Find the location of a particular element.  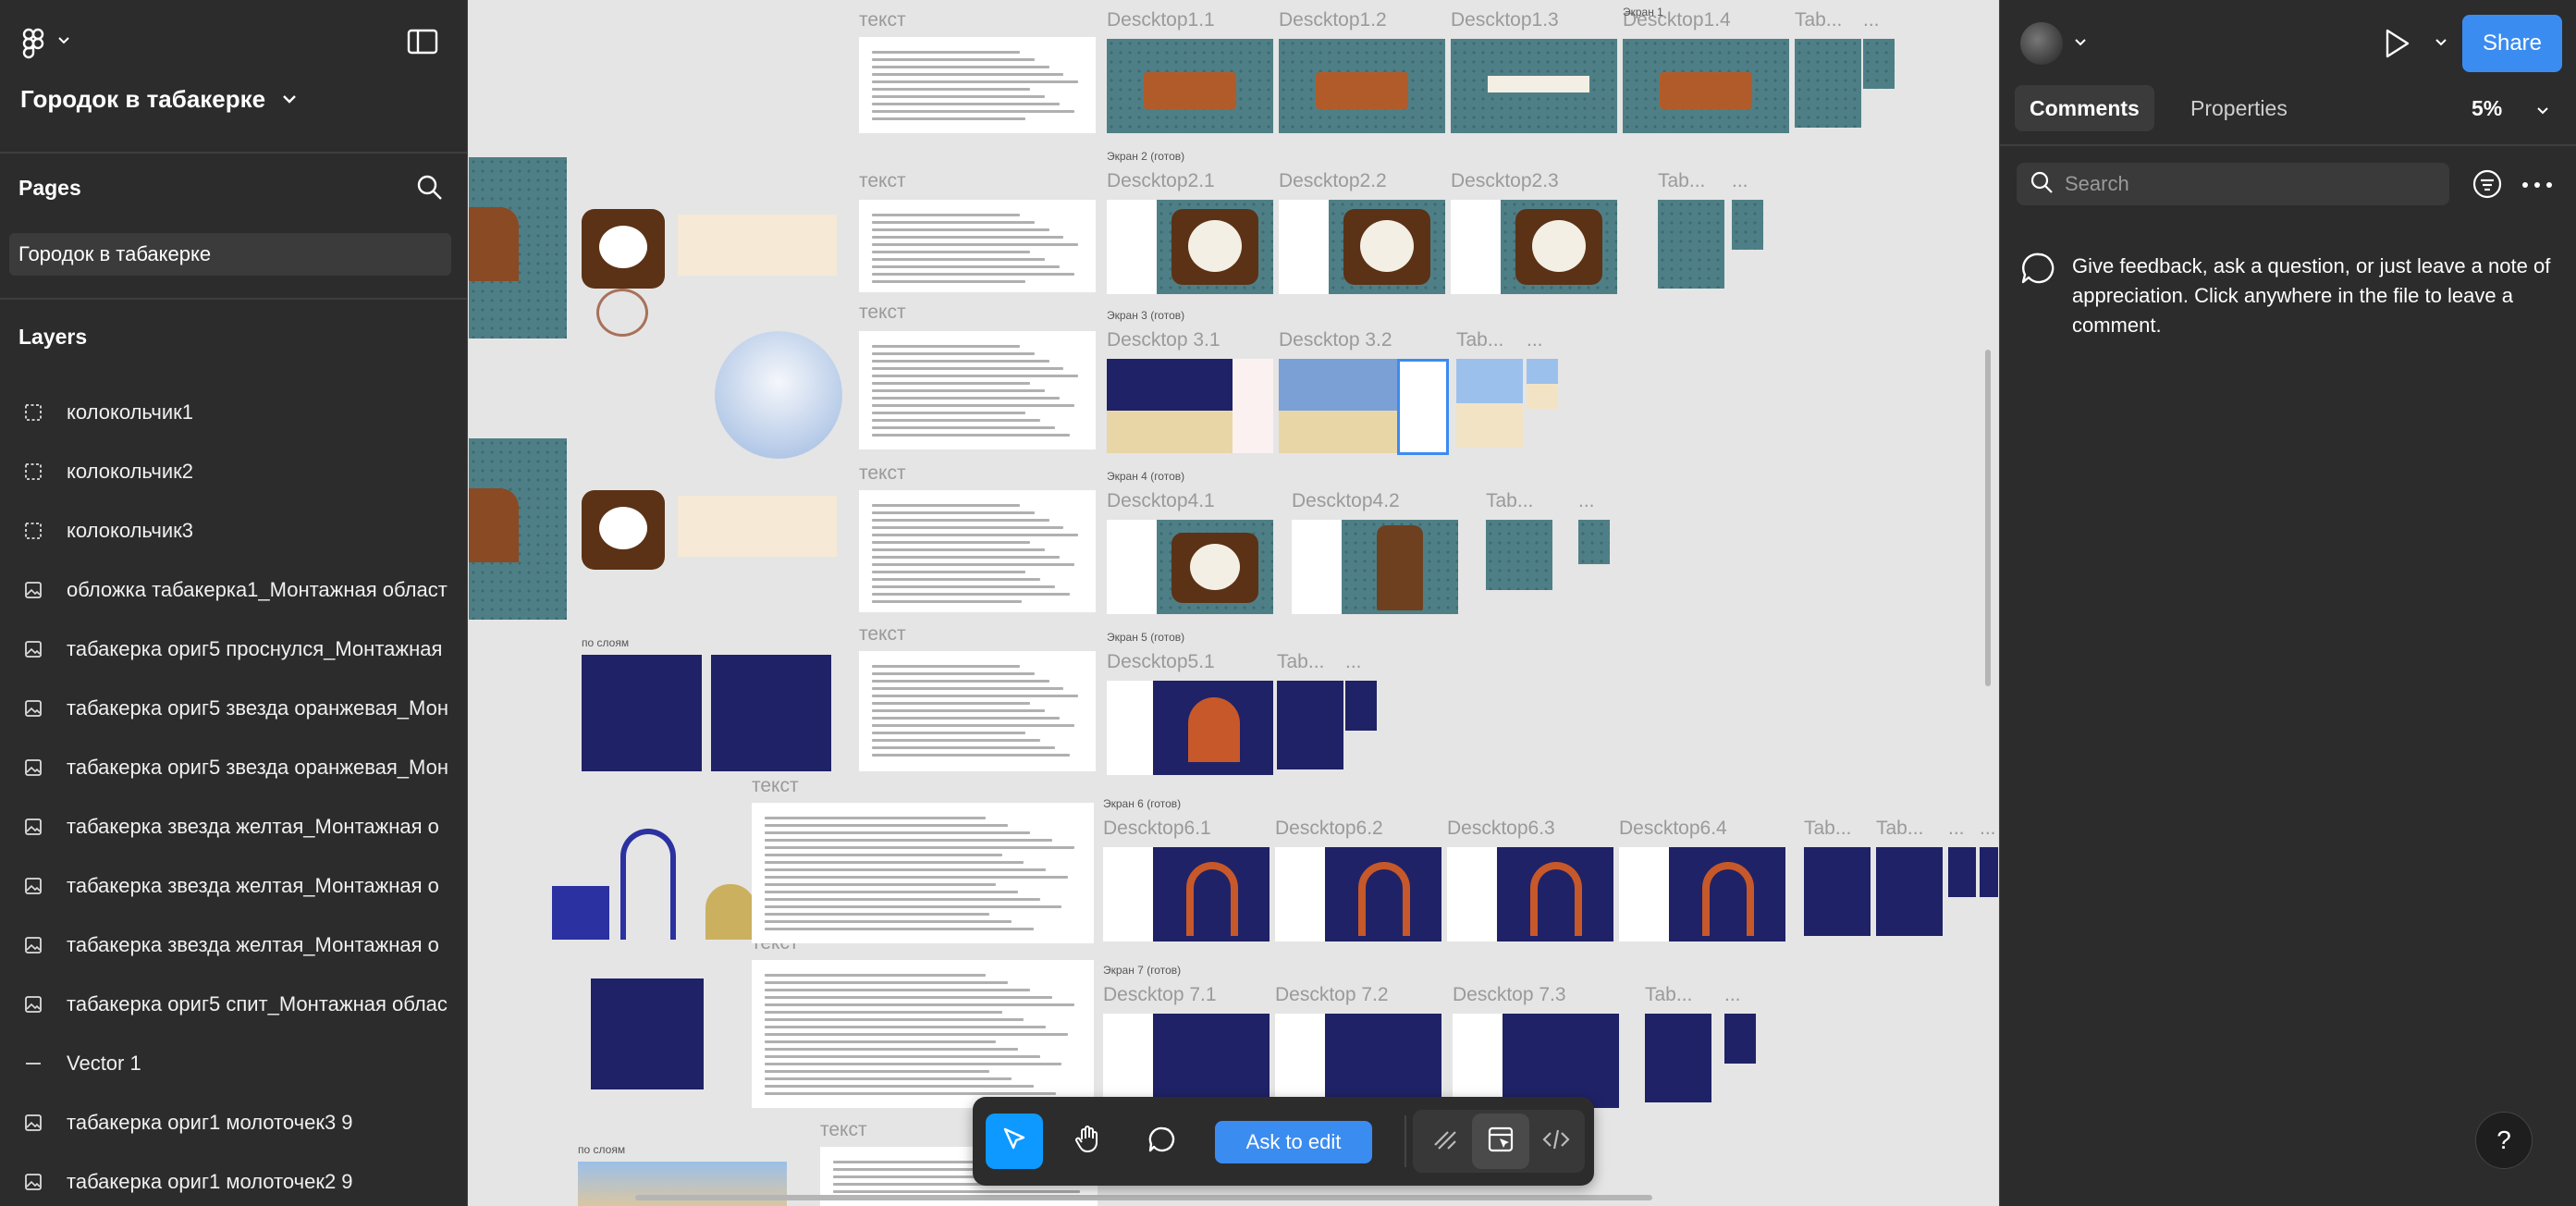

layer-item: обложка табакерка1_Монтажная област is located at coordinates (233, 590).